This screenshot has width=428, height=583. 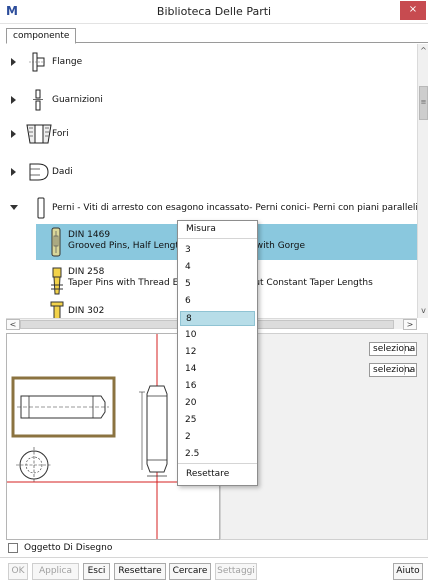 I want to click on tree-category-fori: Fori, so click(x=211, y=134).